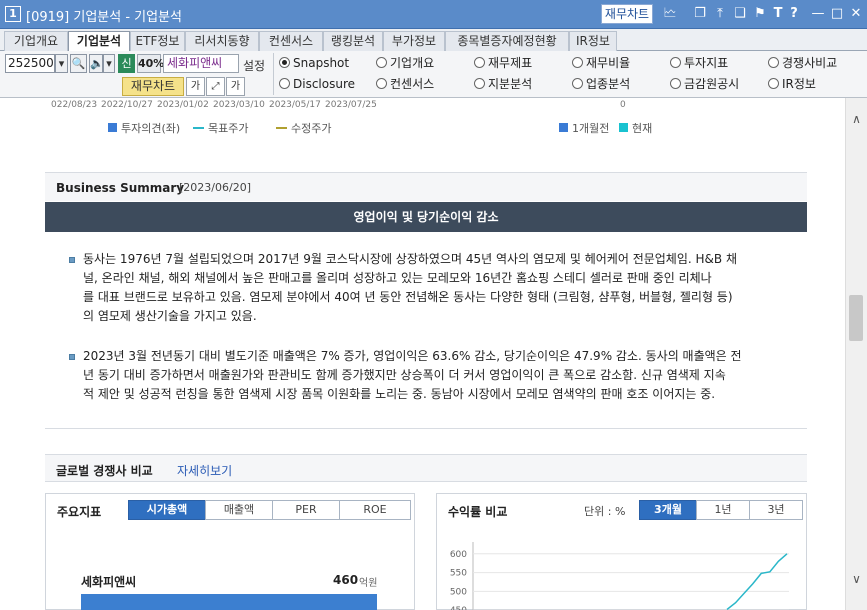 The width and height of the screenshot is (867, 610). I want to click on toolbar-divider, so click(273, 74).